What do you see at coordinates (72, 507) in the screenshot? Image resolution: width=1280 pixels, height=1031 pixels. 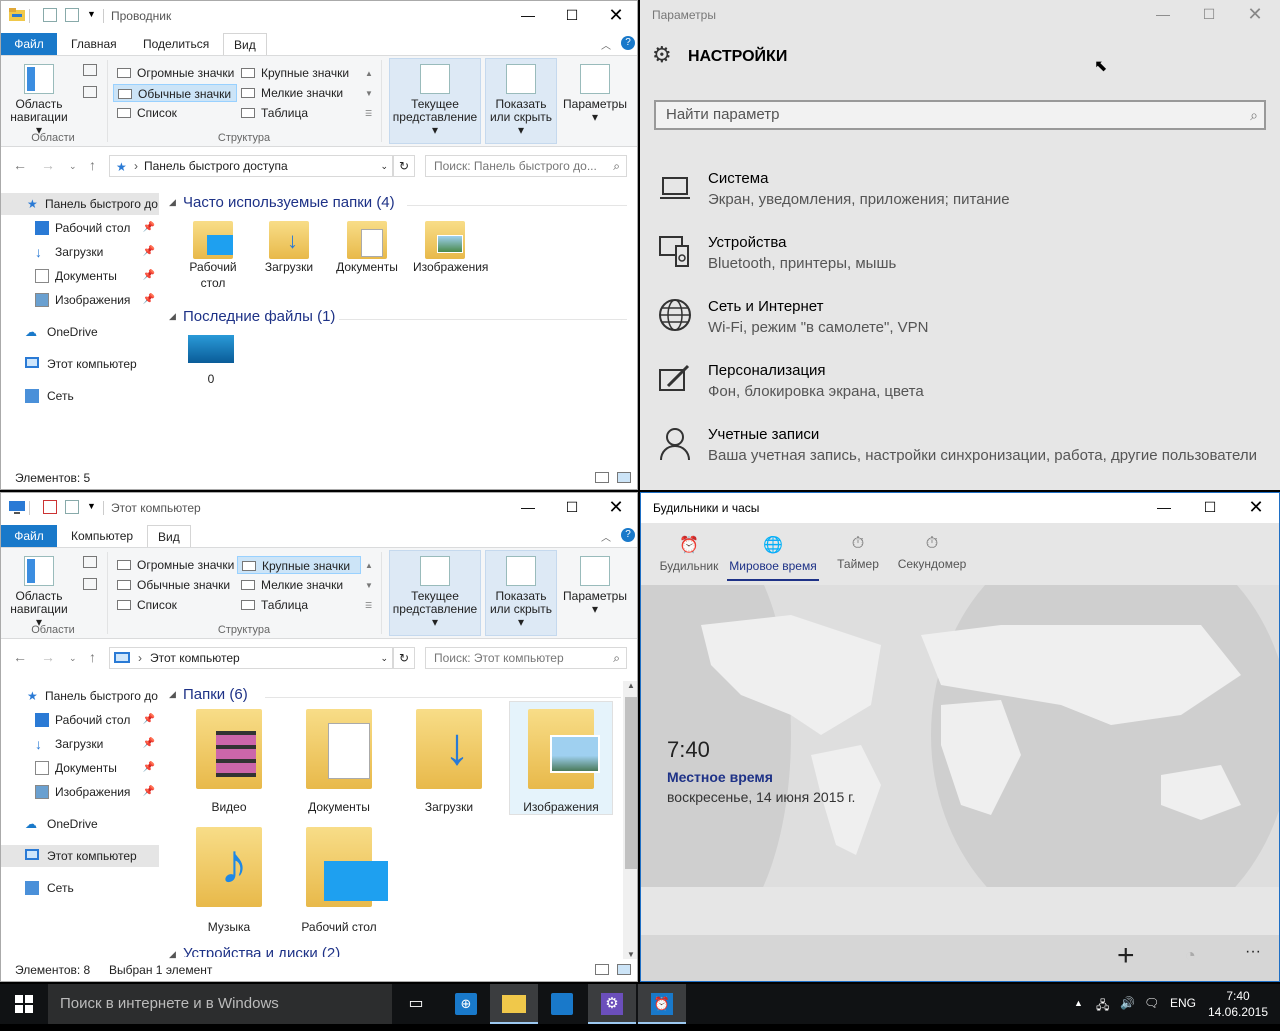 I see `qat-new-folder-icon` at bounding box center [72, 507].